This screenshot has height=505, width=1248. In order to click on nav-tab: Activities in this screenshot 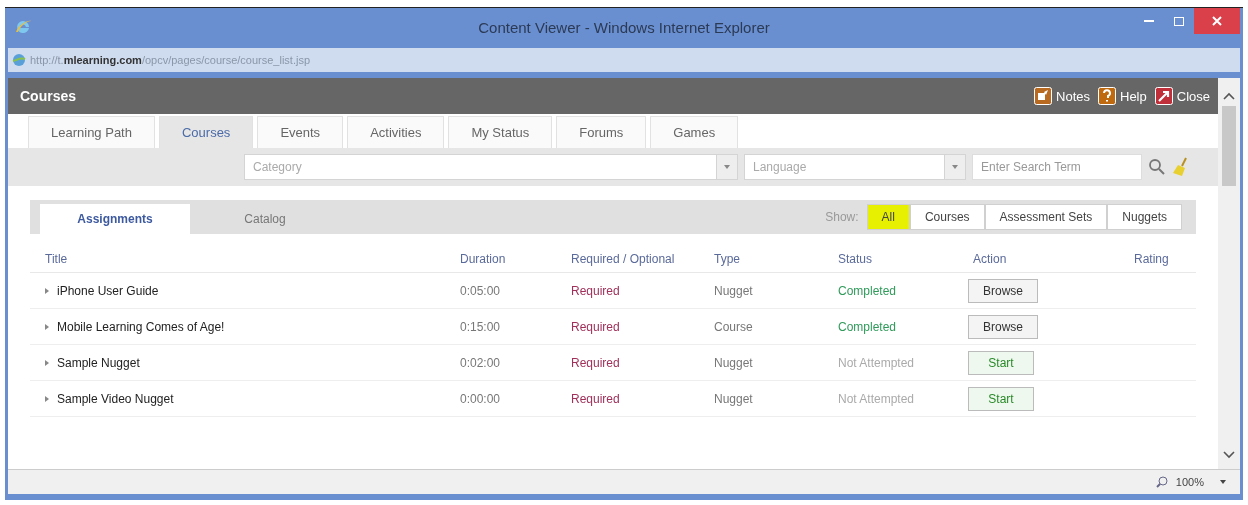, I will do `click(396, 132)`.